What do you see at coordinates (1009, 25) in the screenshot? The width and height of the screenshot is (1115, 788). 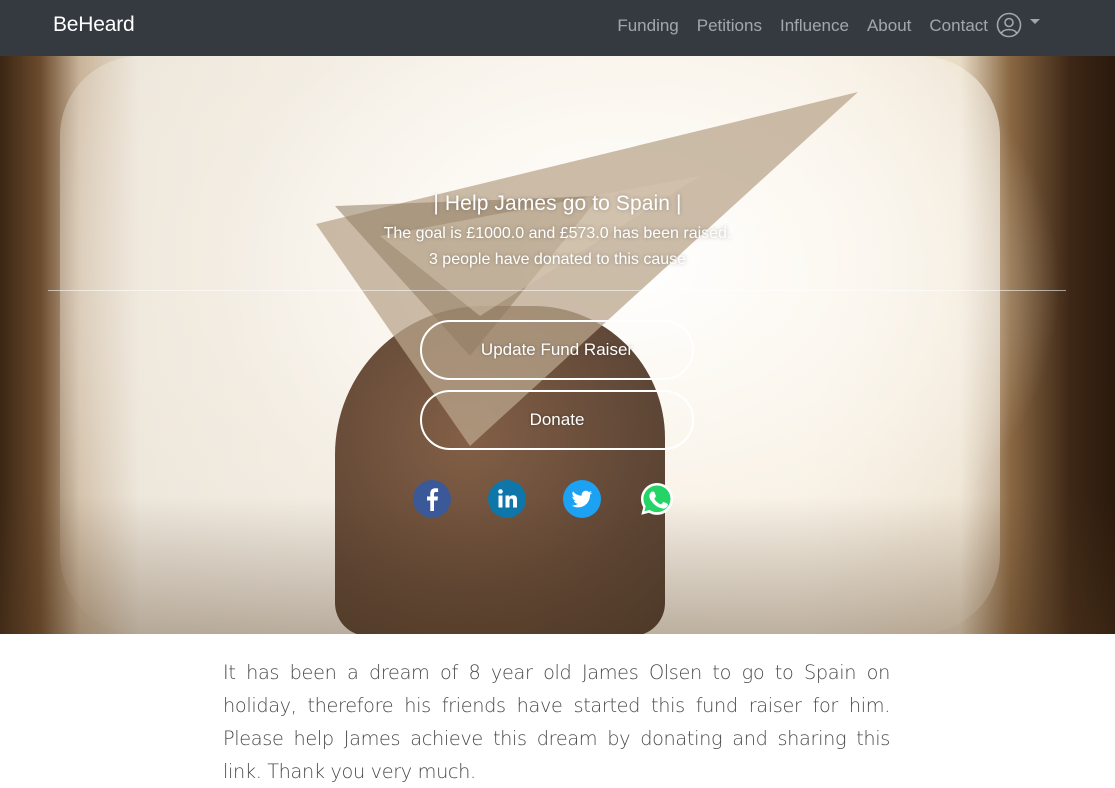 I see `user-circle-icon` at bounding box center [1009, 25].